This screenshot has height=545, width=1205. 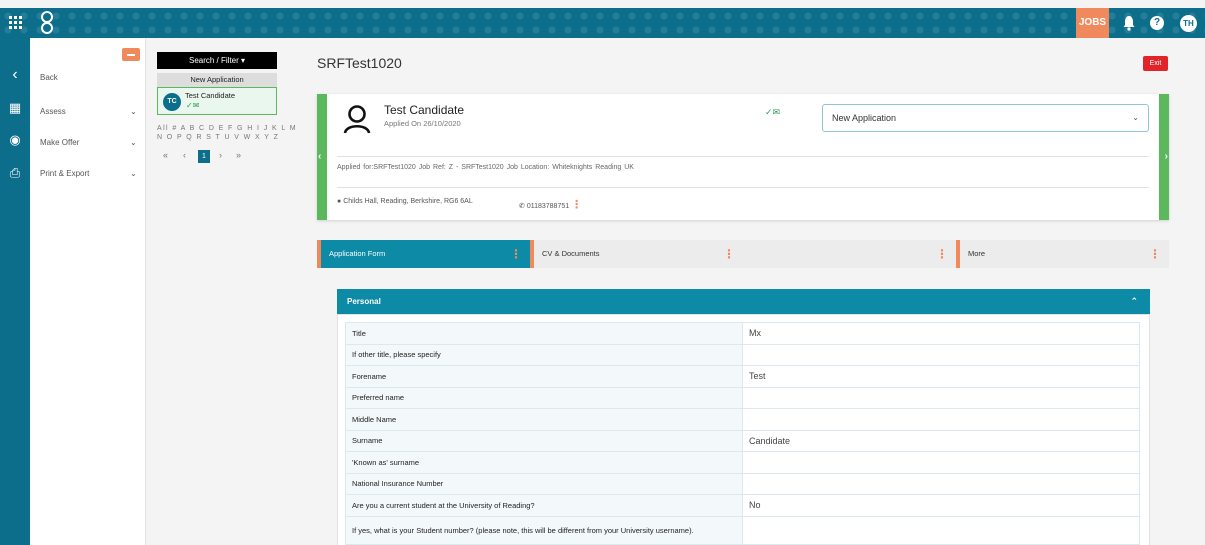 What do you see at coordinates (423, 254) in the screenshot?
I see `tab-application-form: Application Form ⋮` at bounding box center [423, 254].